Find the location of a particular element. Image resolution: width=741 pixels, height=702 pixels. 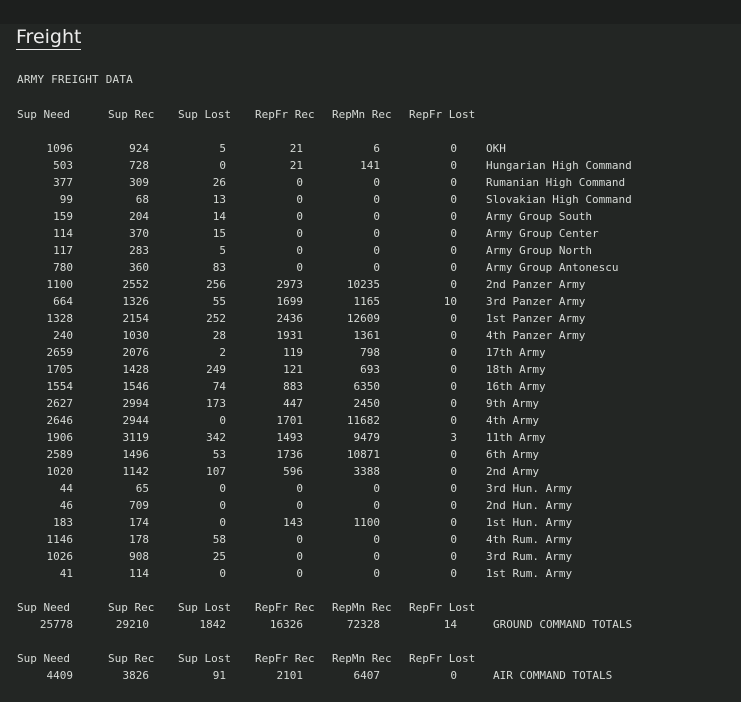

cell-sup-rec: 2154 is located at coordinates (136, 318).